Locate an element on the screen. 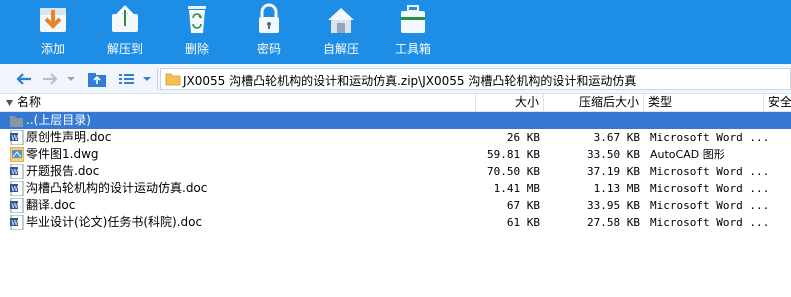 Image resolution: width=791 pixels, height=297 pixels. file-list-header: 名称 大小 压缩后大小 类型 安全 is located at coordinates (395, 103).